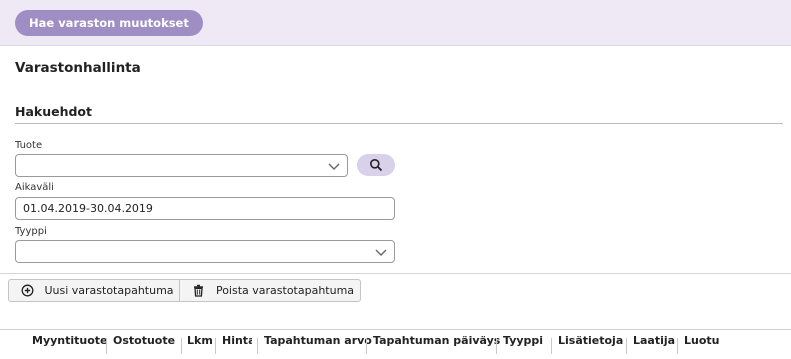  Describe the element at coordinates (237, 342) in the screenshot. I see `column-header-price: Hinta` at that location.